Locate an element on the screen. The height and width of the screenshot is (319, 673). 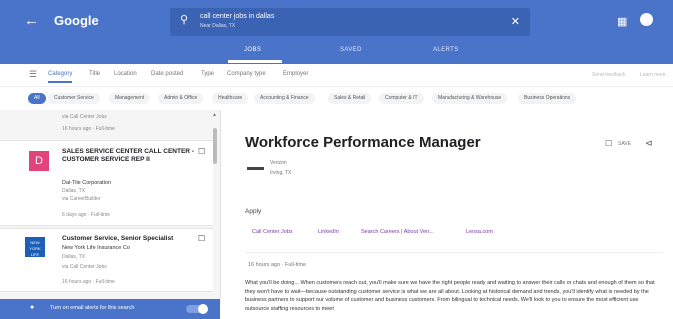
chip-sales-retail: Sales & Retail is located at coordinates (350, 98).